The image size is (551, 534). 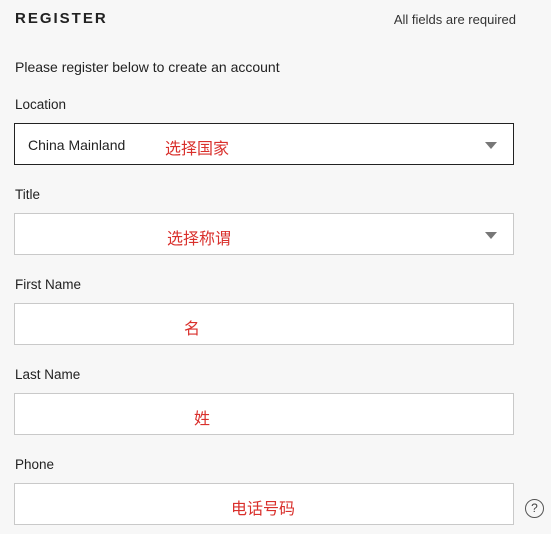 What do you see at coordinates (264, 144) in the screenshot?
I see `location-select: China Mainland 选择国家` at bounding box center [264, 144].